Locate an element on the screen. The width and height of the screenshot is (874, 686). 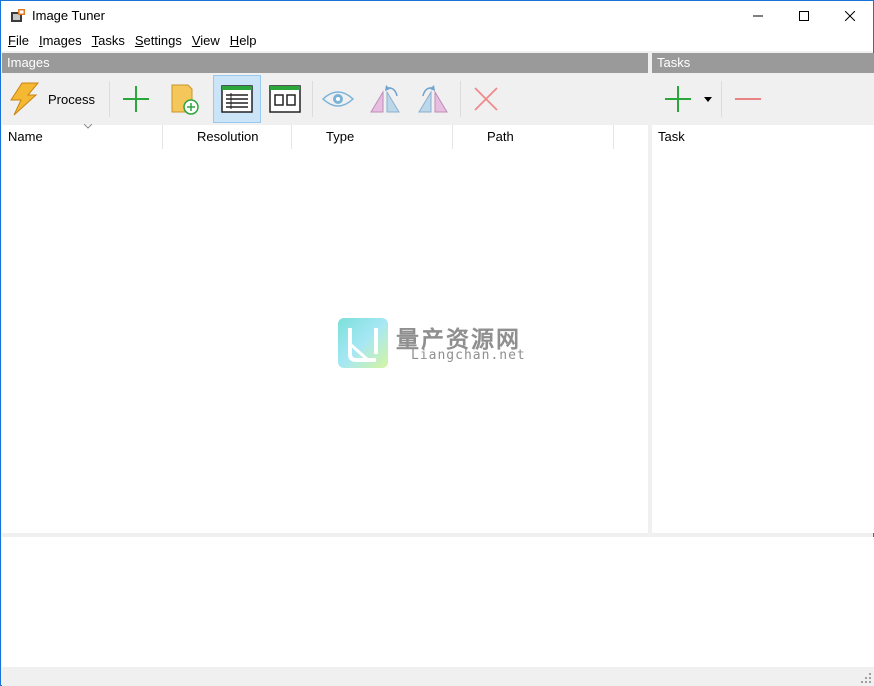
dropdown-arrow-icon is located at coordinates (708, 99).